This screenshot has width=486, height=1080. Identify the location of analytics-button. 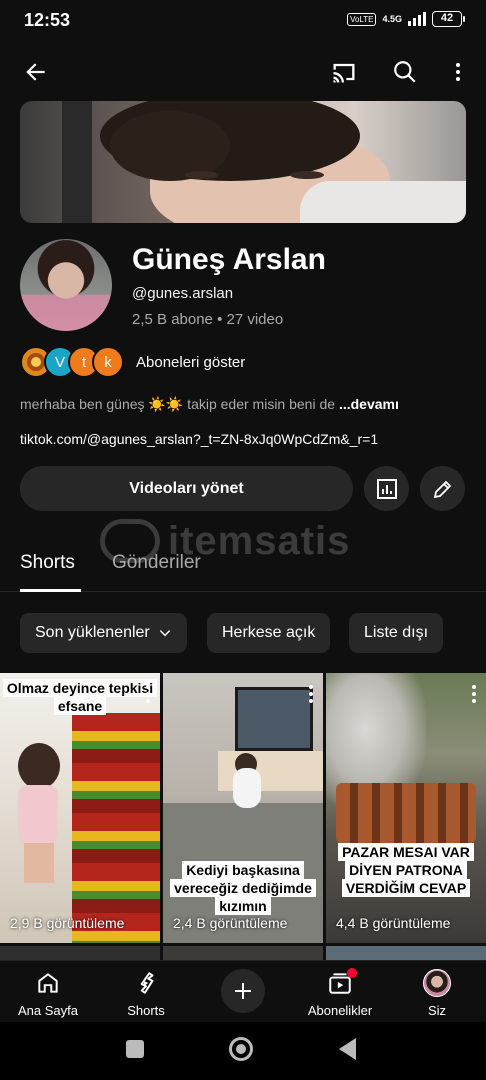
(386, 488).